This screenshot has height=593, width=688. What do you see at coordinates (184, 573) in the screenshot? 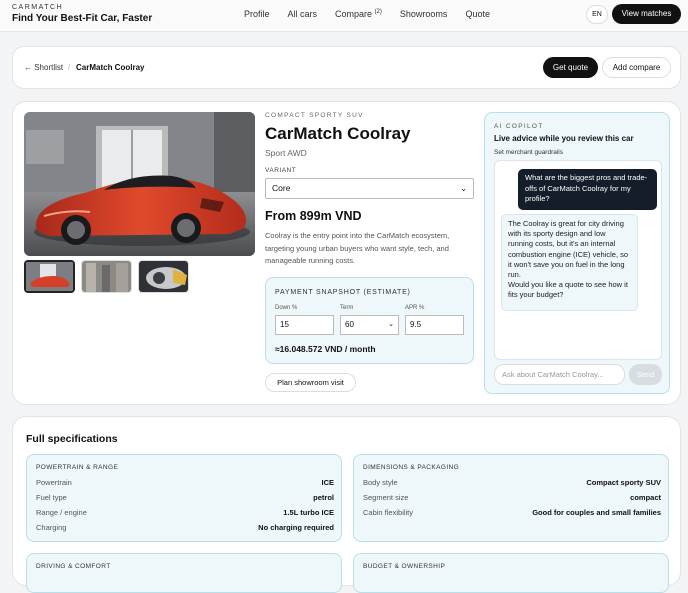
I see `spec-card-driving: DRIVING & COMFORT` at bounding box center [184, 573].